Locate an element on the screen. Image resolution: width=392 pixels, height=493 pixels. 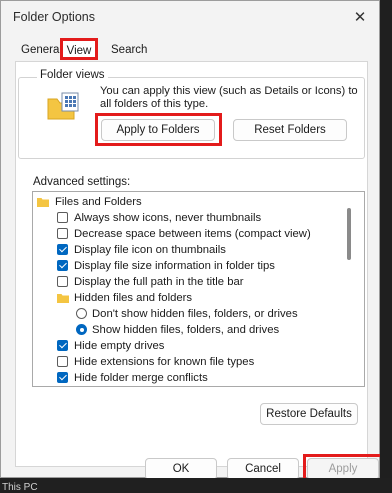
ok-button: OK is located at coordinates (181, 469).